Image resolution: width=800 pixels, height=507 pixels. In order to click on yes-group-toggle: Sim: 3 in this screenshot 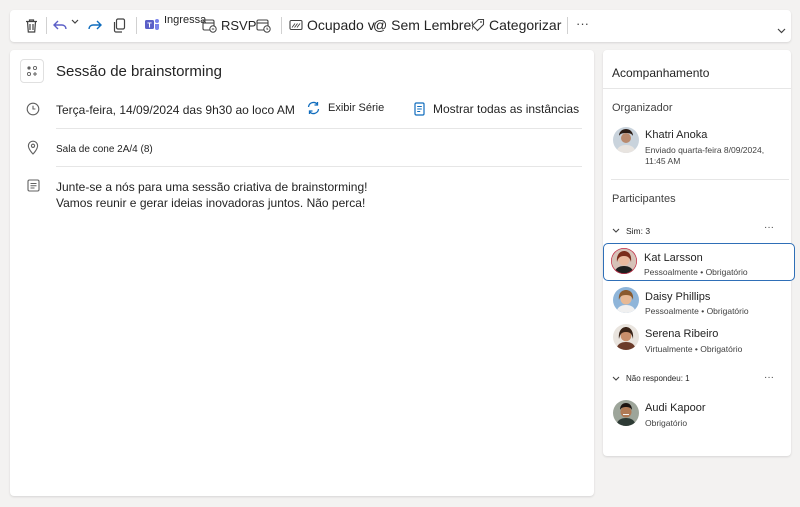, I will do `click(631, 231)`.